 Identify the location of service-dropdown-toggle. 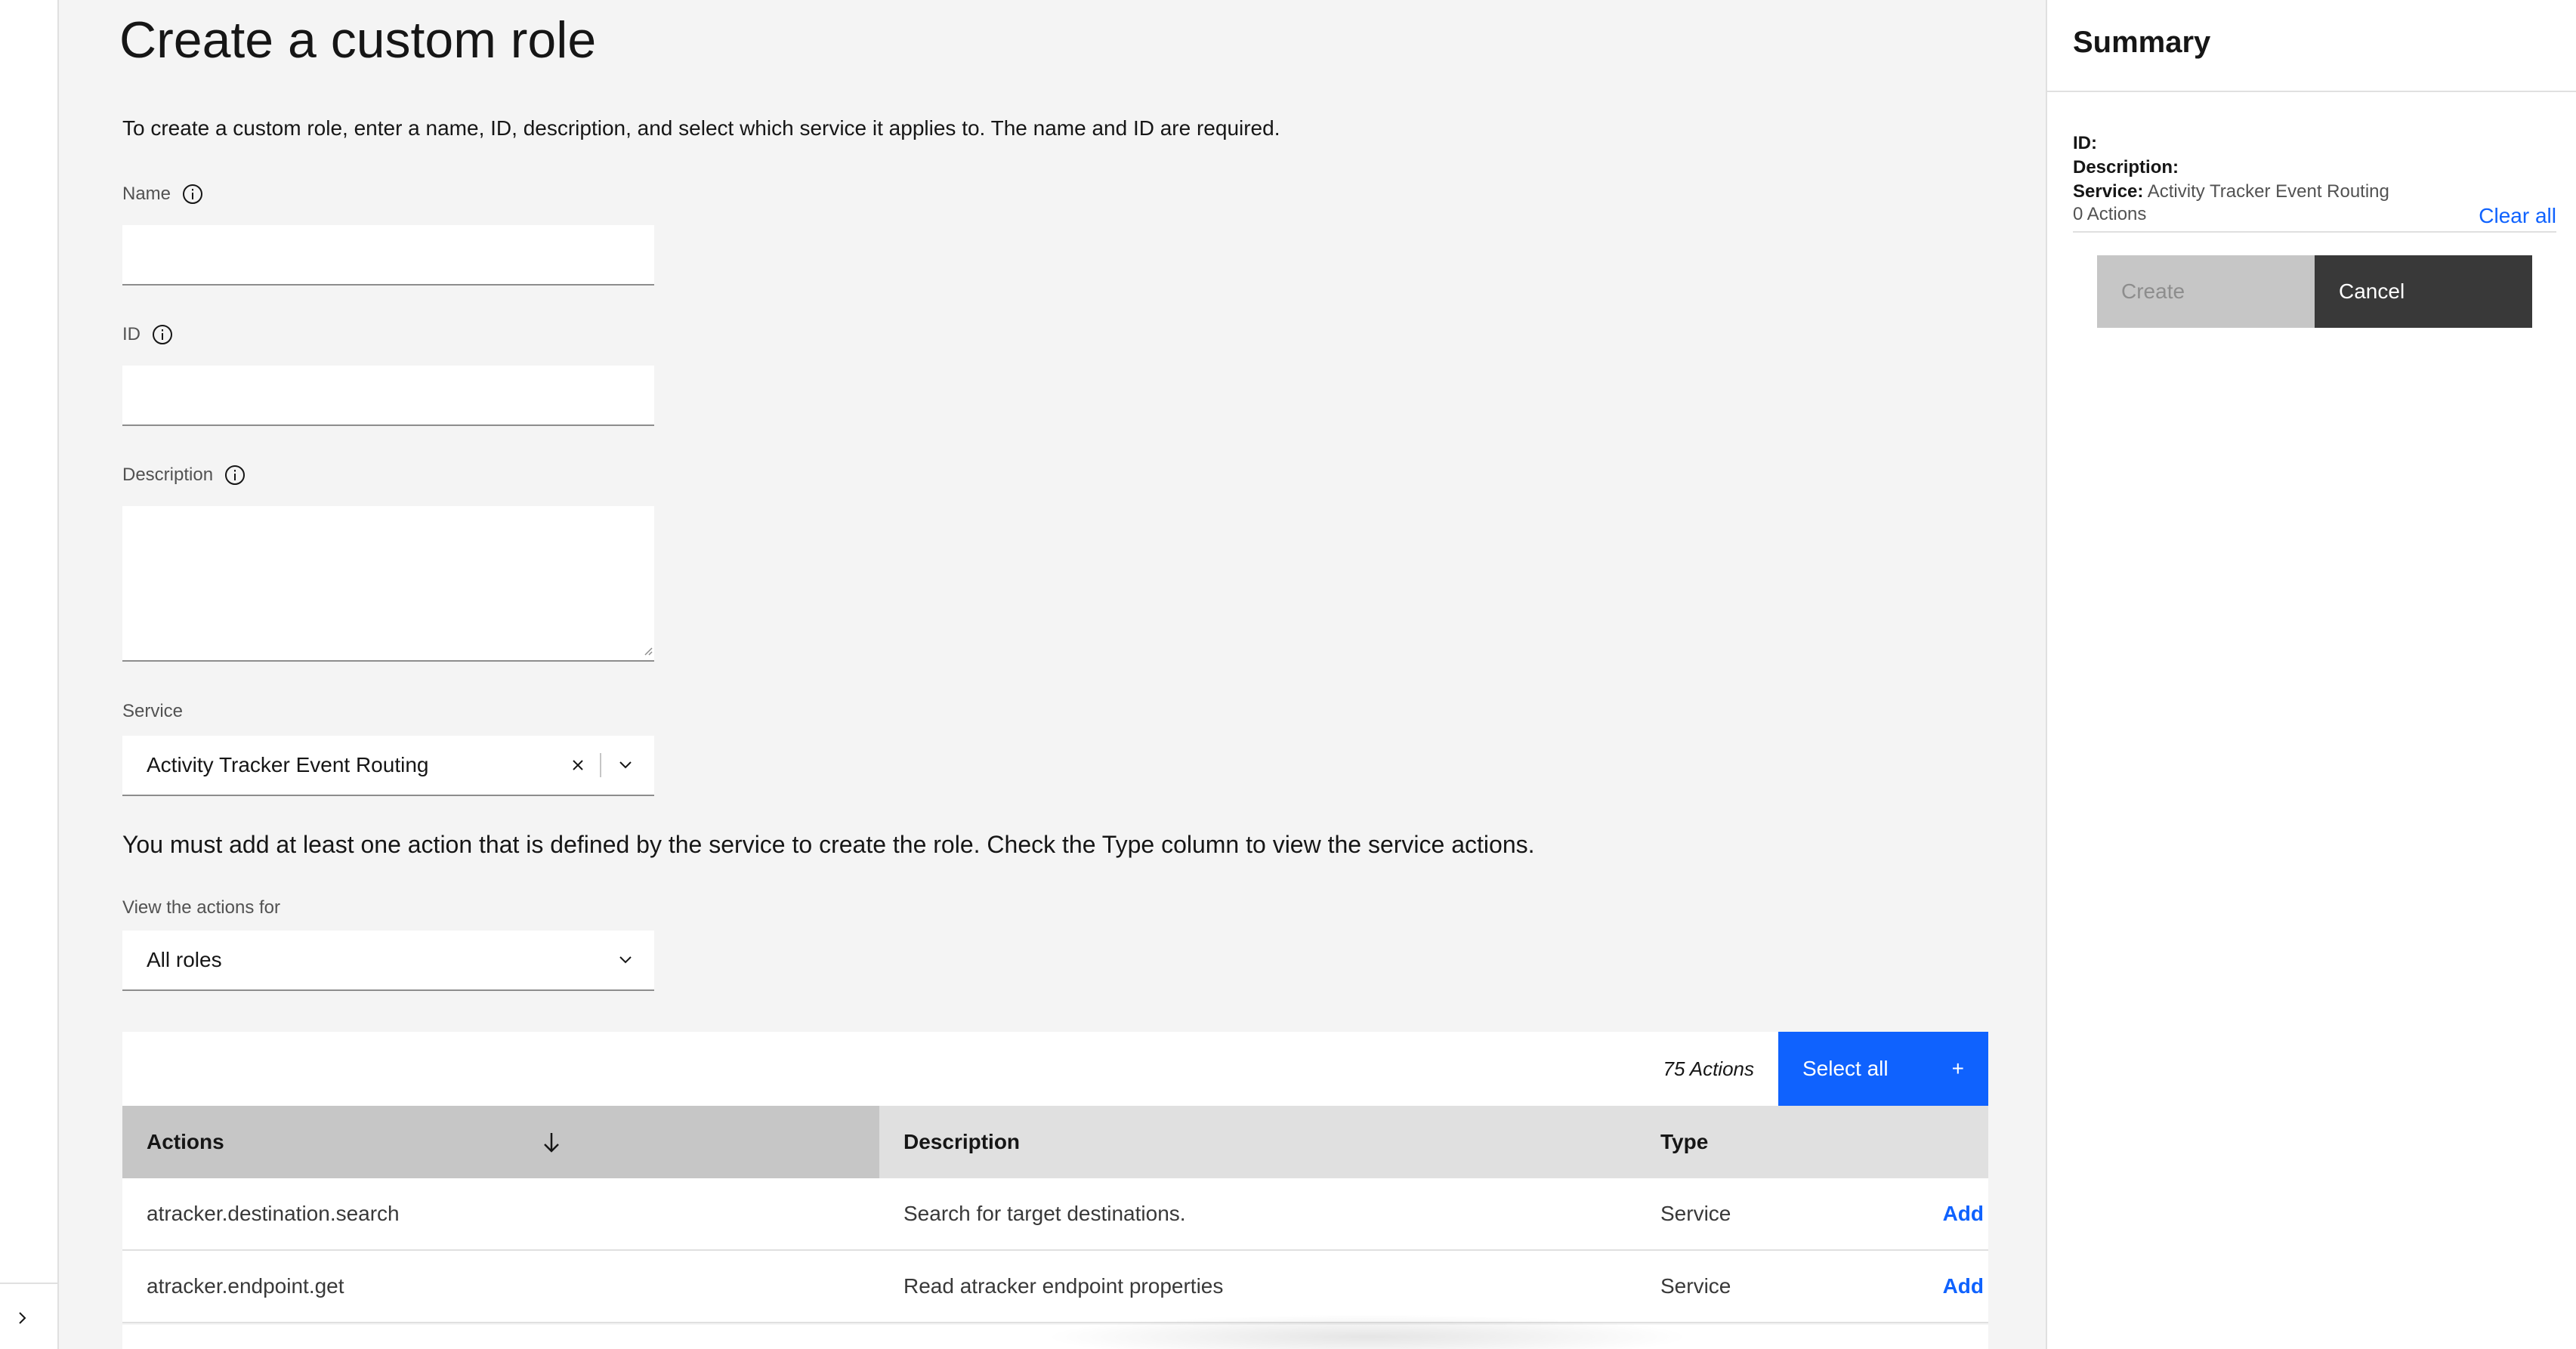
(625, 765).